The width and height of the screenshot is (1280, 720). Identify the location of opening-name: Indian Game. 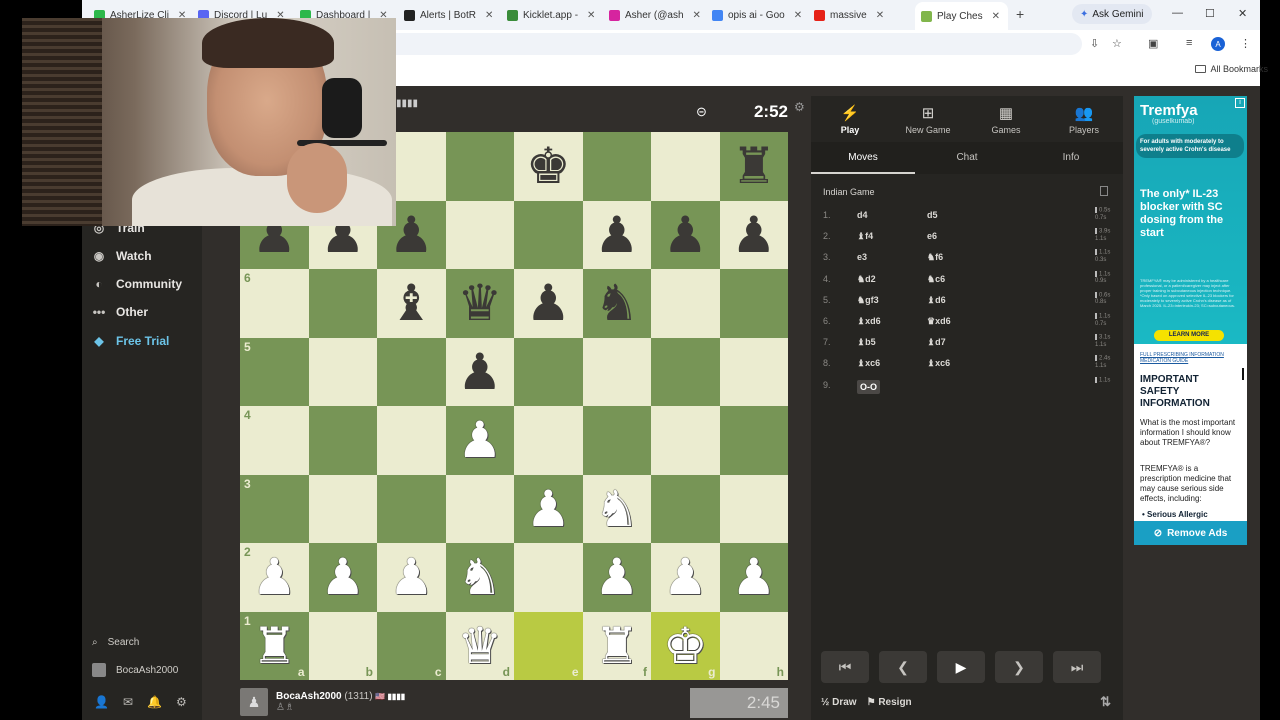
(849, 192).